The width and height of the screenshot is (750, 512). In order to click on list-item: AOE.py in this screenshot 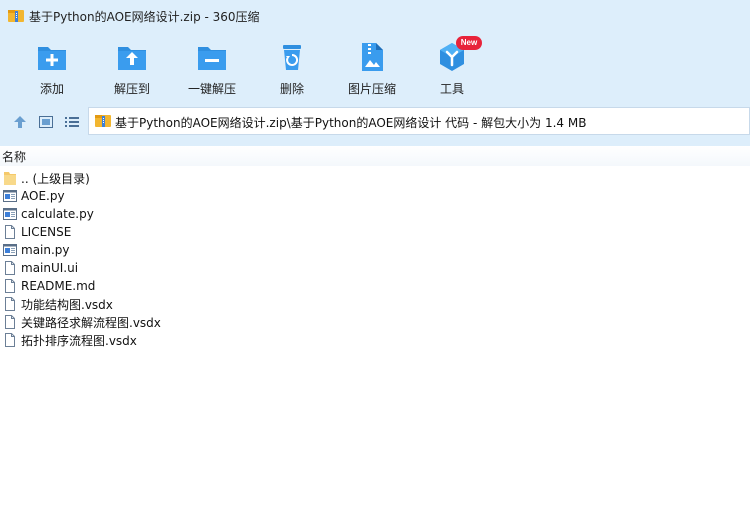, I will do `click(33, 196)`.